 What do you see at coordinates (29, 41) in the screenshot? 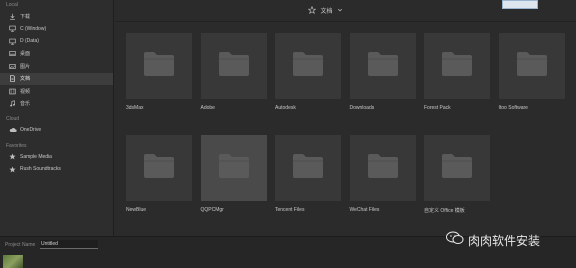
I see `sidebar-item-label: D (Data)` at bounding box center [29, 41].